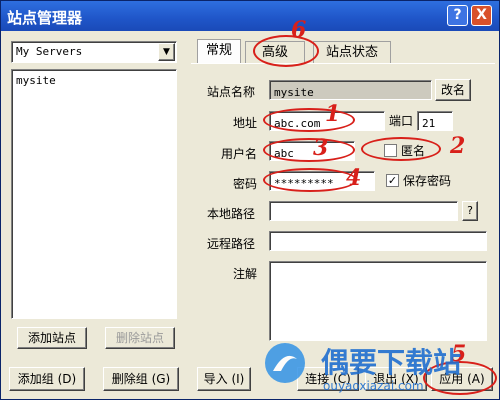 This screenshot has width=500, height=400. Describe the element at coordinates (470, 211) in the screenshot. I see `browse-button: ?` at that location.